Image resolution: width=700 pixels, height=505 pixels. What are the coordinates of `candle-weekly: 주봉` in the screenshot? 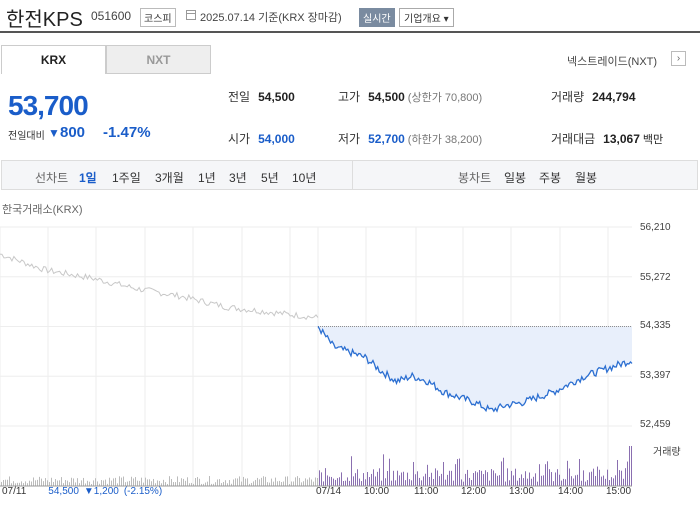 It's located at (550, 177).